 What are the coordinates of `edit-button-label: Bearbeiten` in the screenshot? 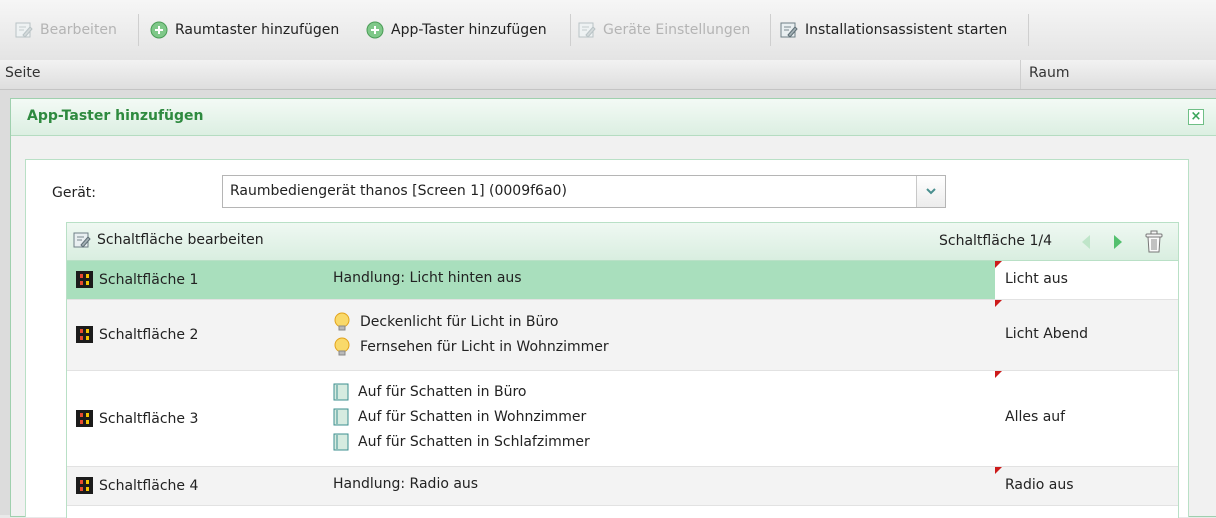 It's located at (78, 30).